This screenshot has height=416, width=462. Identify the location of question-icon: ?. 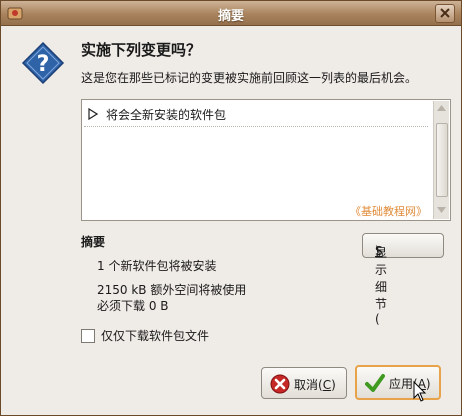
(43, 63).